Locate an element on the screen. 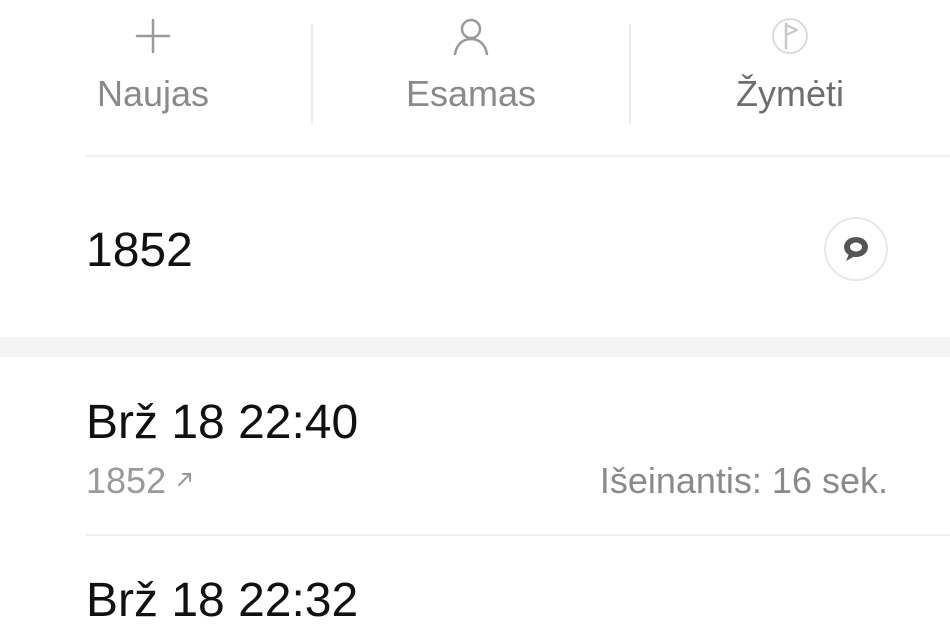 Image resolution: width=950 pixels, height=626 pixels. call-number: 1852 is located at coordinates (140, 481).